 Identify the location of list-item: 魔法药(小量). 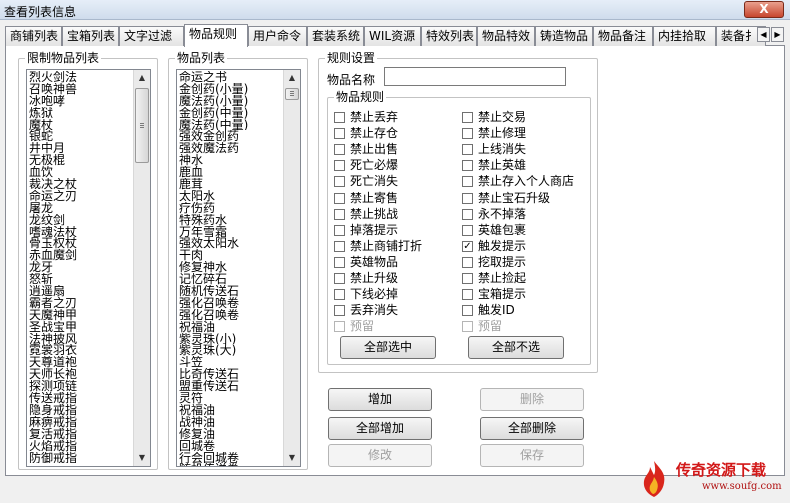
(230, 101).